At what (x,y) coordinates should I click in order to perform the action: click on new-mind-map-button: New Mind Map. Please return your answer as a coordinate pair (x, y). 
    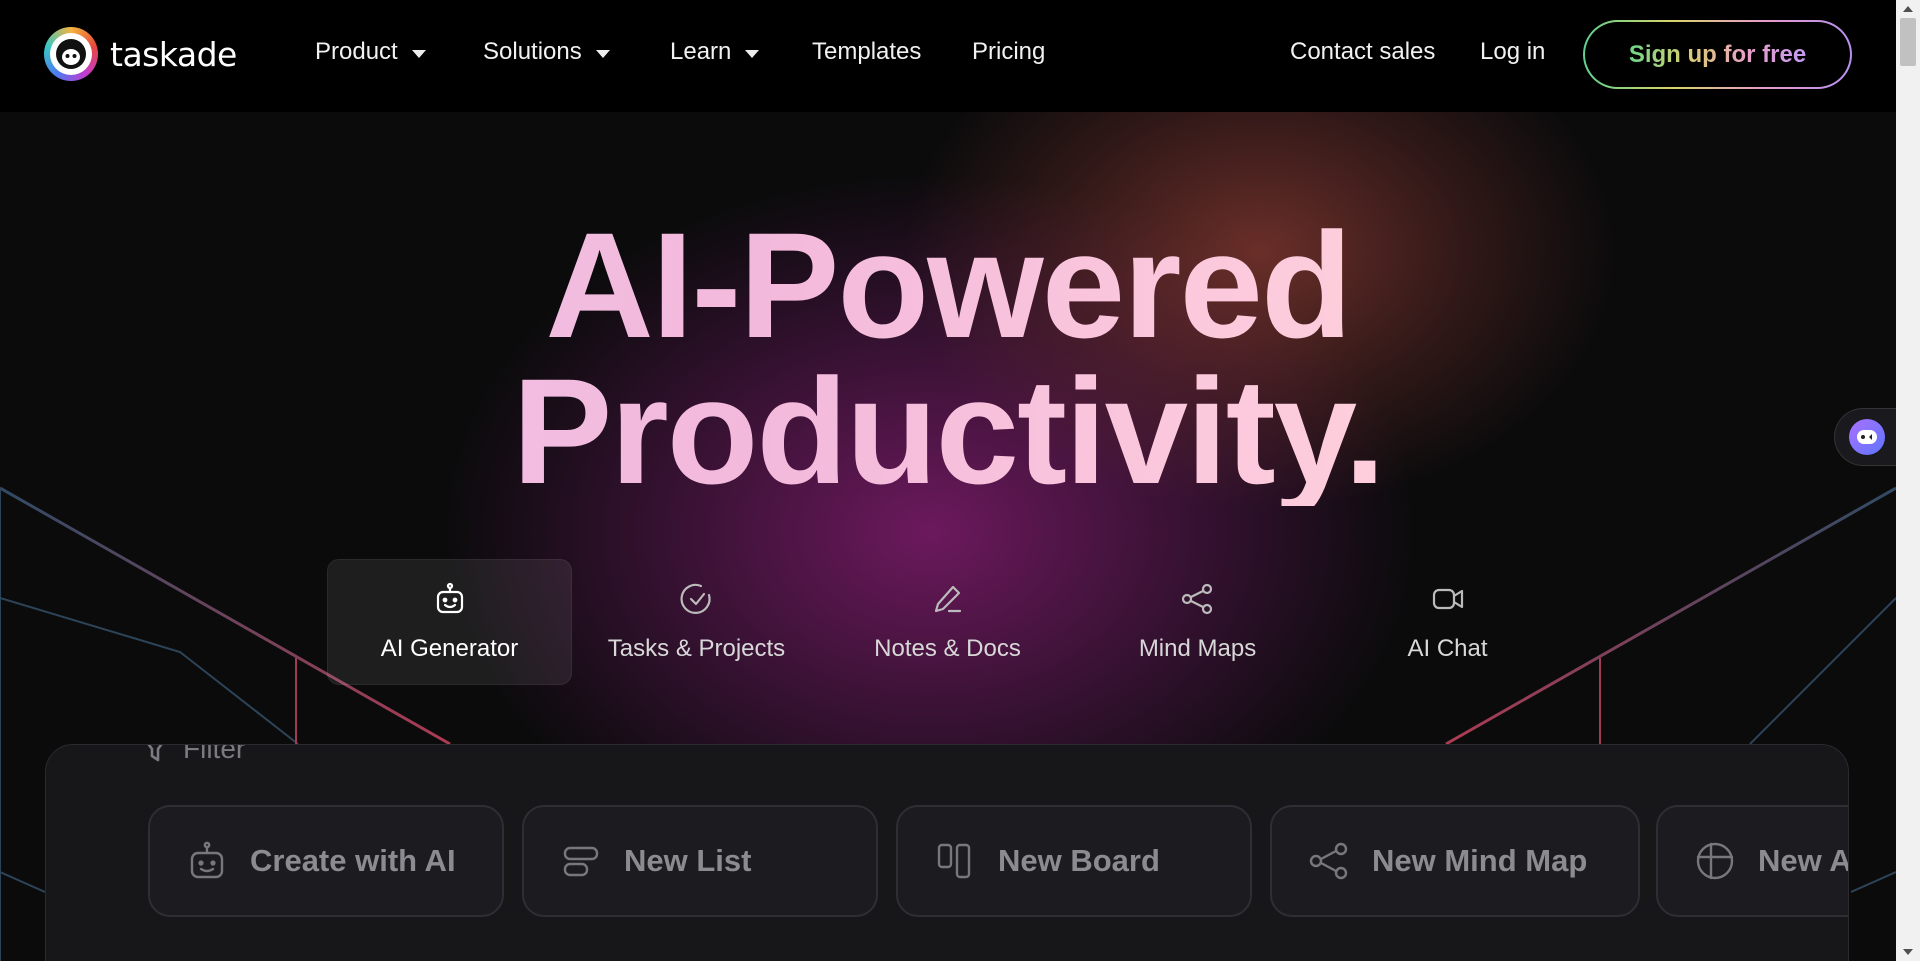
    Looking at the image, I should click on (1455, 861).